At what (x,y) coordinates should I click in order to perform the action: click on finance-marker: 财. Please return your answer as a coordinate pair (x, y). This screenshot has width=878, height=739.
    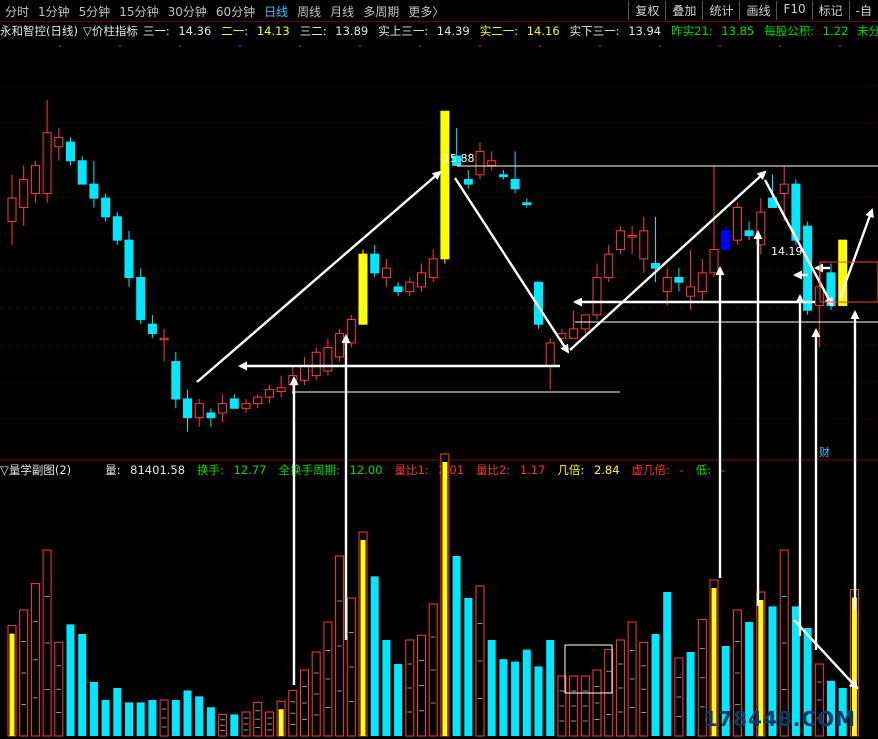
    Looking at the image, I should click on (824, 452).